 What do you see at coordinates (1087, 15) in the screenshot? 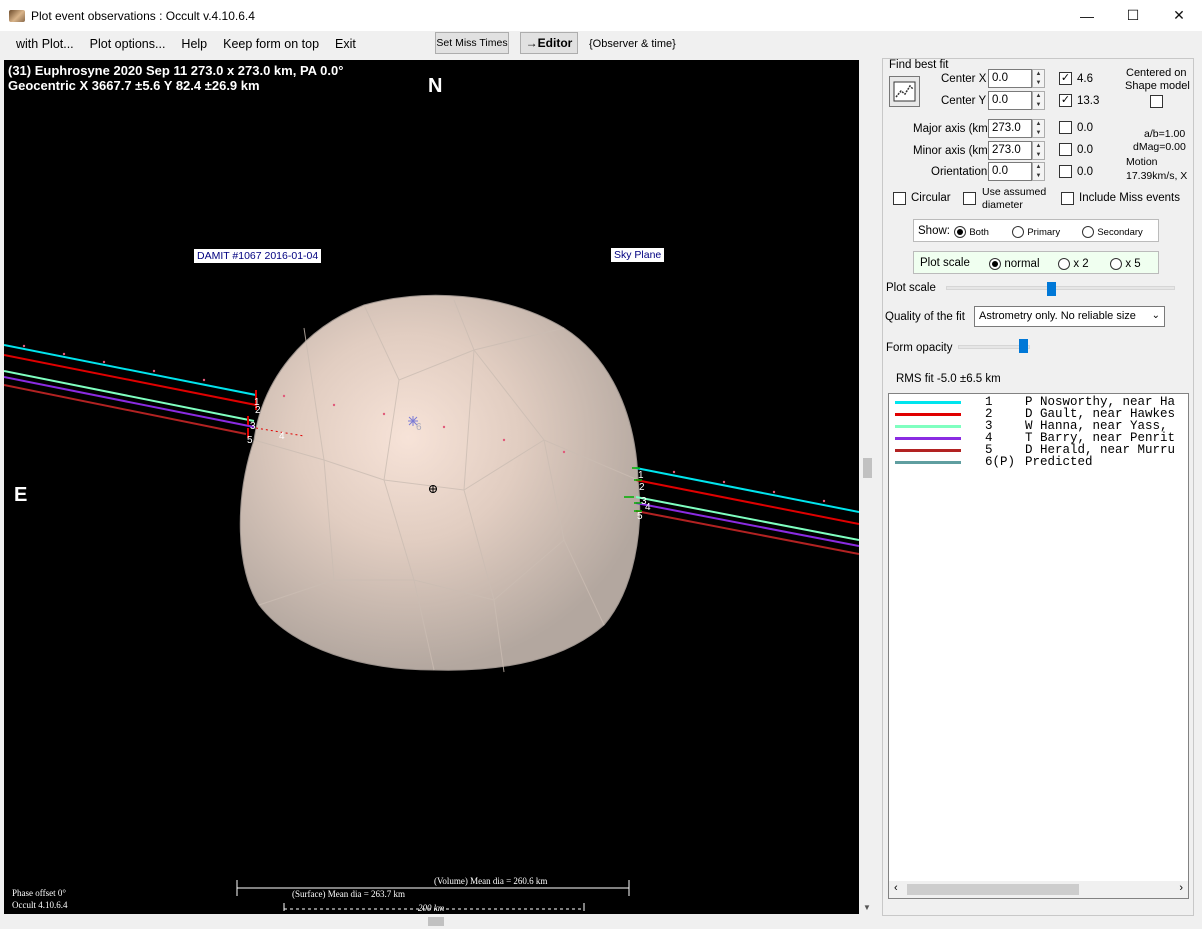
I see `minimize-icon: —` at bounding box center [1087, 15].